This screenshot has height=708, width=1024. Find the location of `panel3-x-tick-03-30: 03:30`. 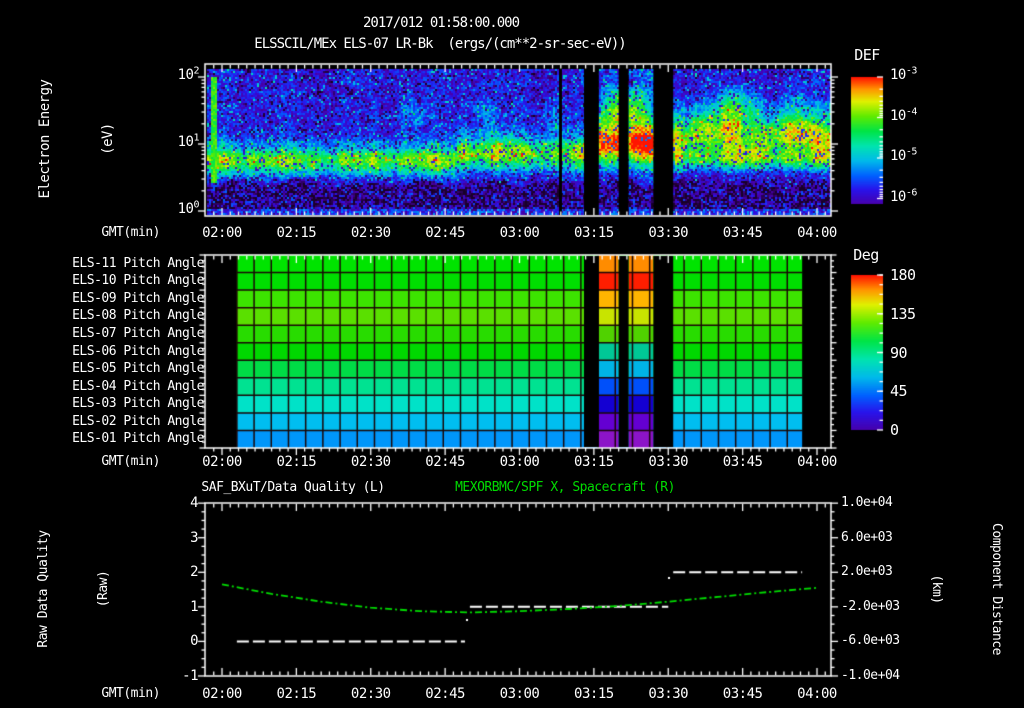

panel3-x-tick-03-30: 03:30 is located at coordinates (668, 694).